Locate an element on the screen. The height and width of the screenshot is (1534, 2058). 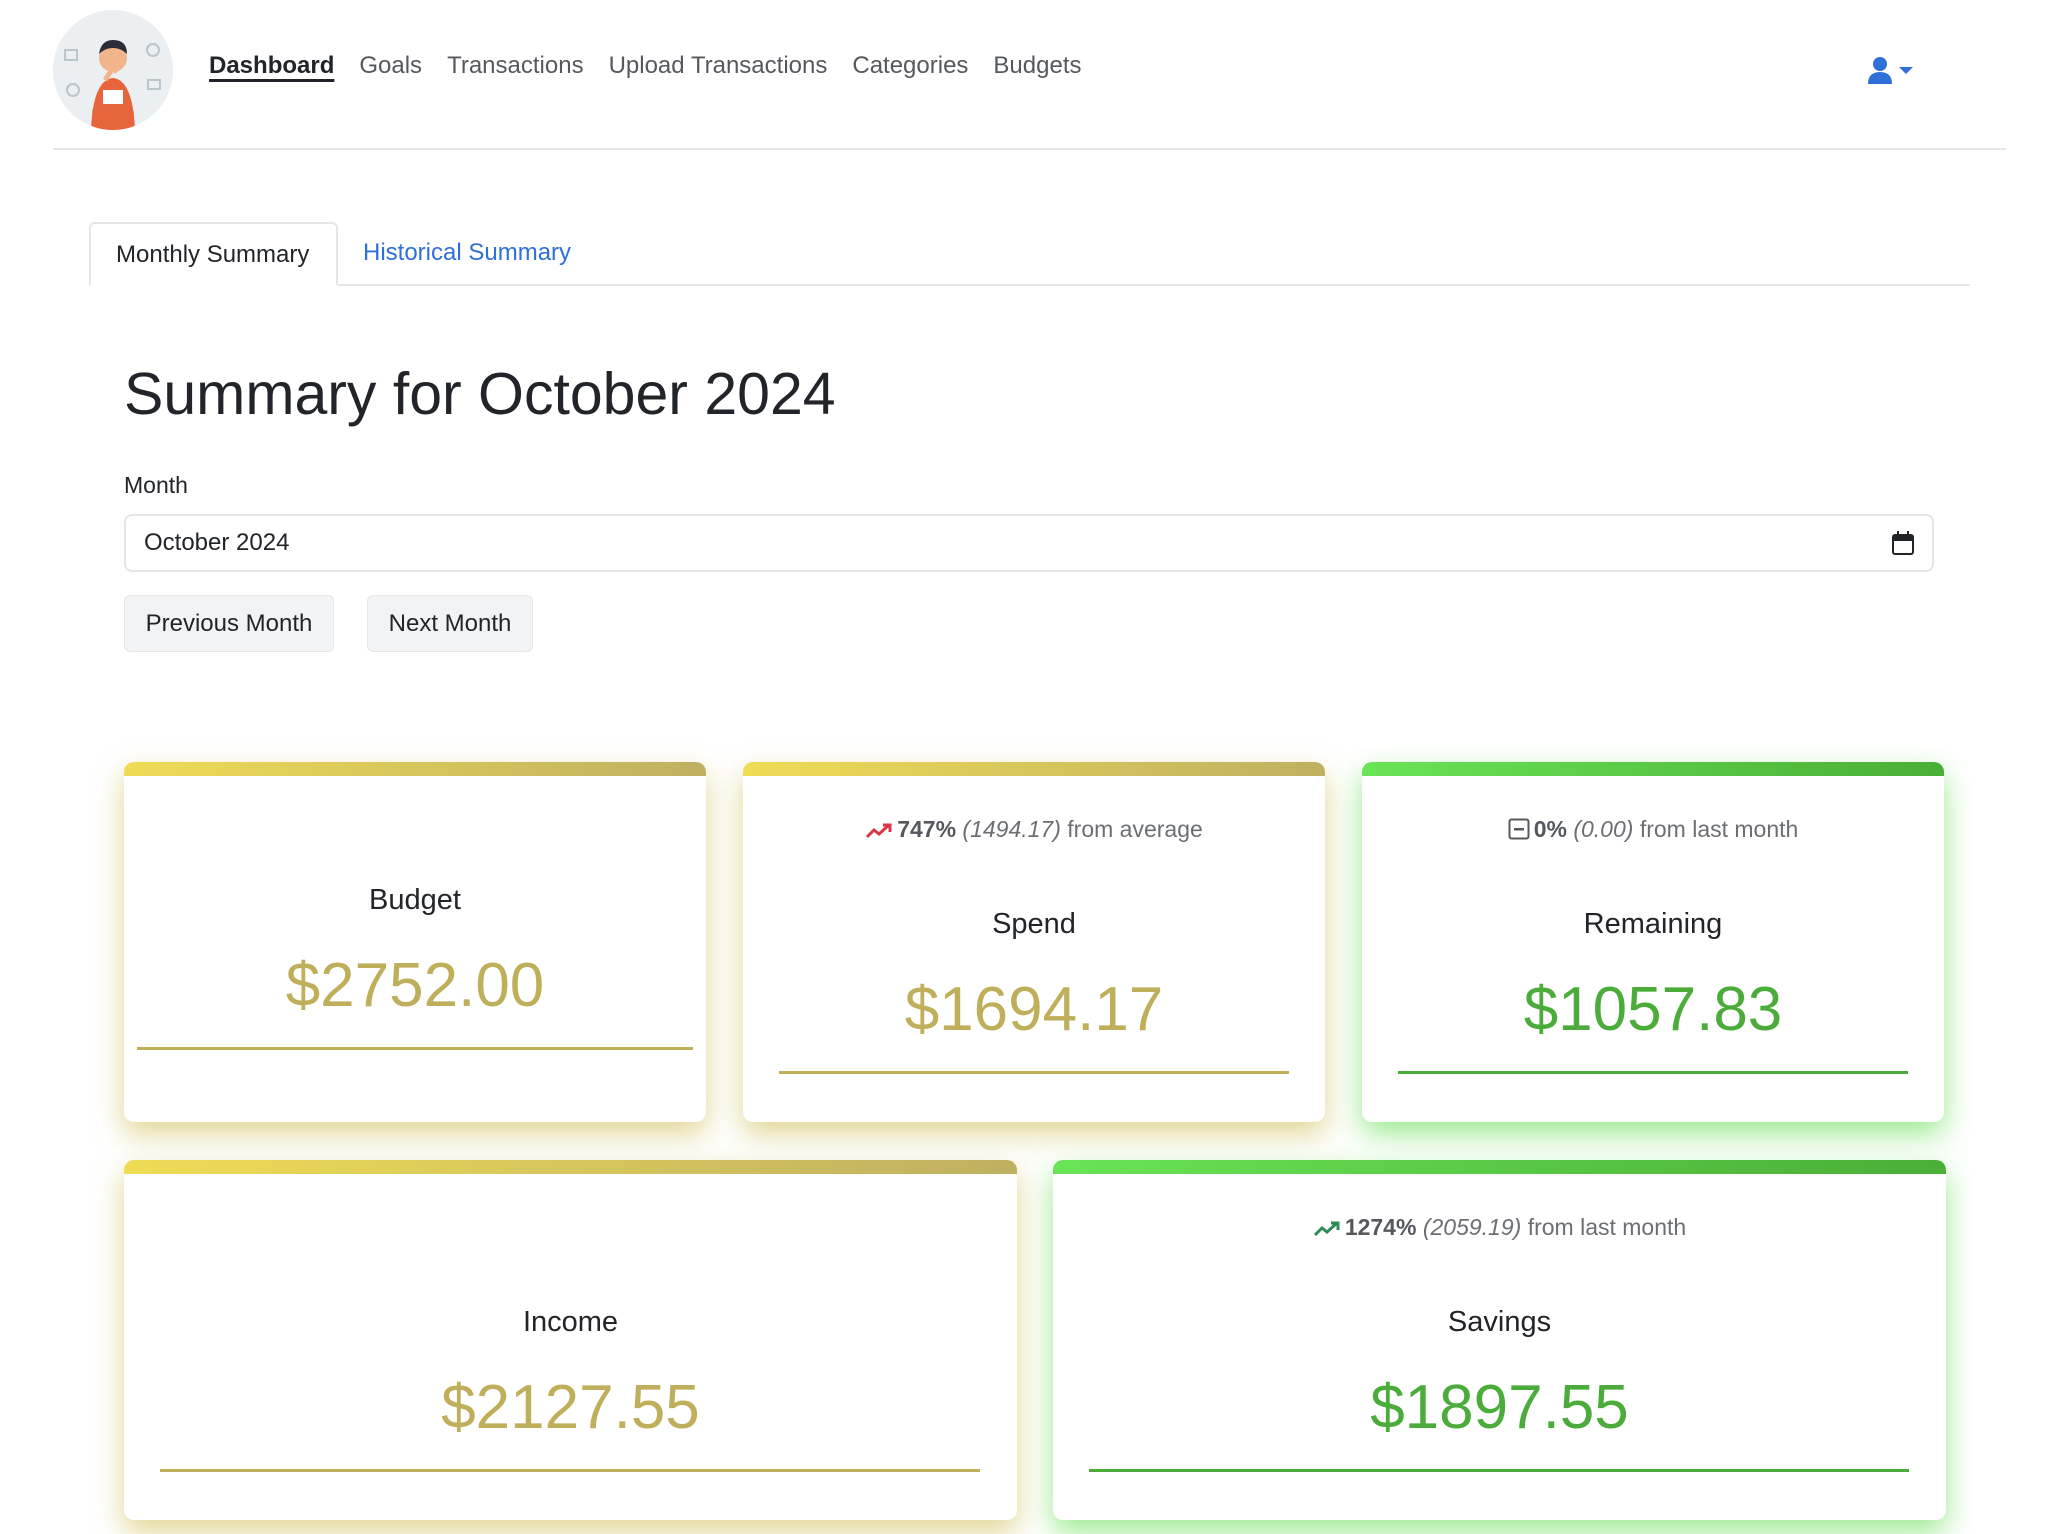
savings-stat-amount: (2059.19) is located at coordinates (1472, 1227).